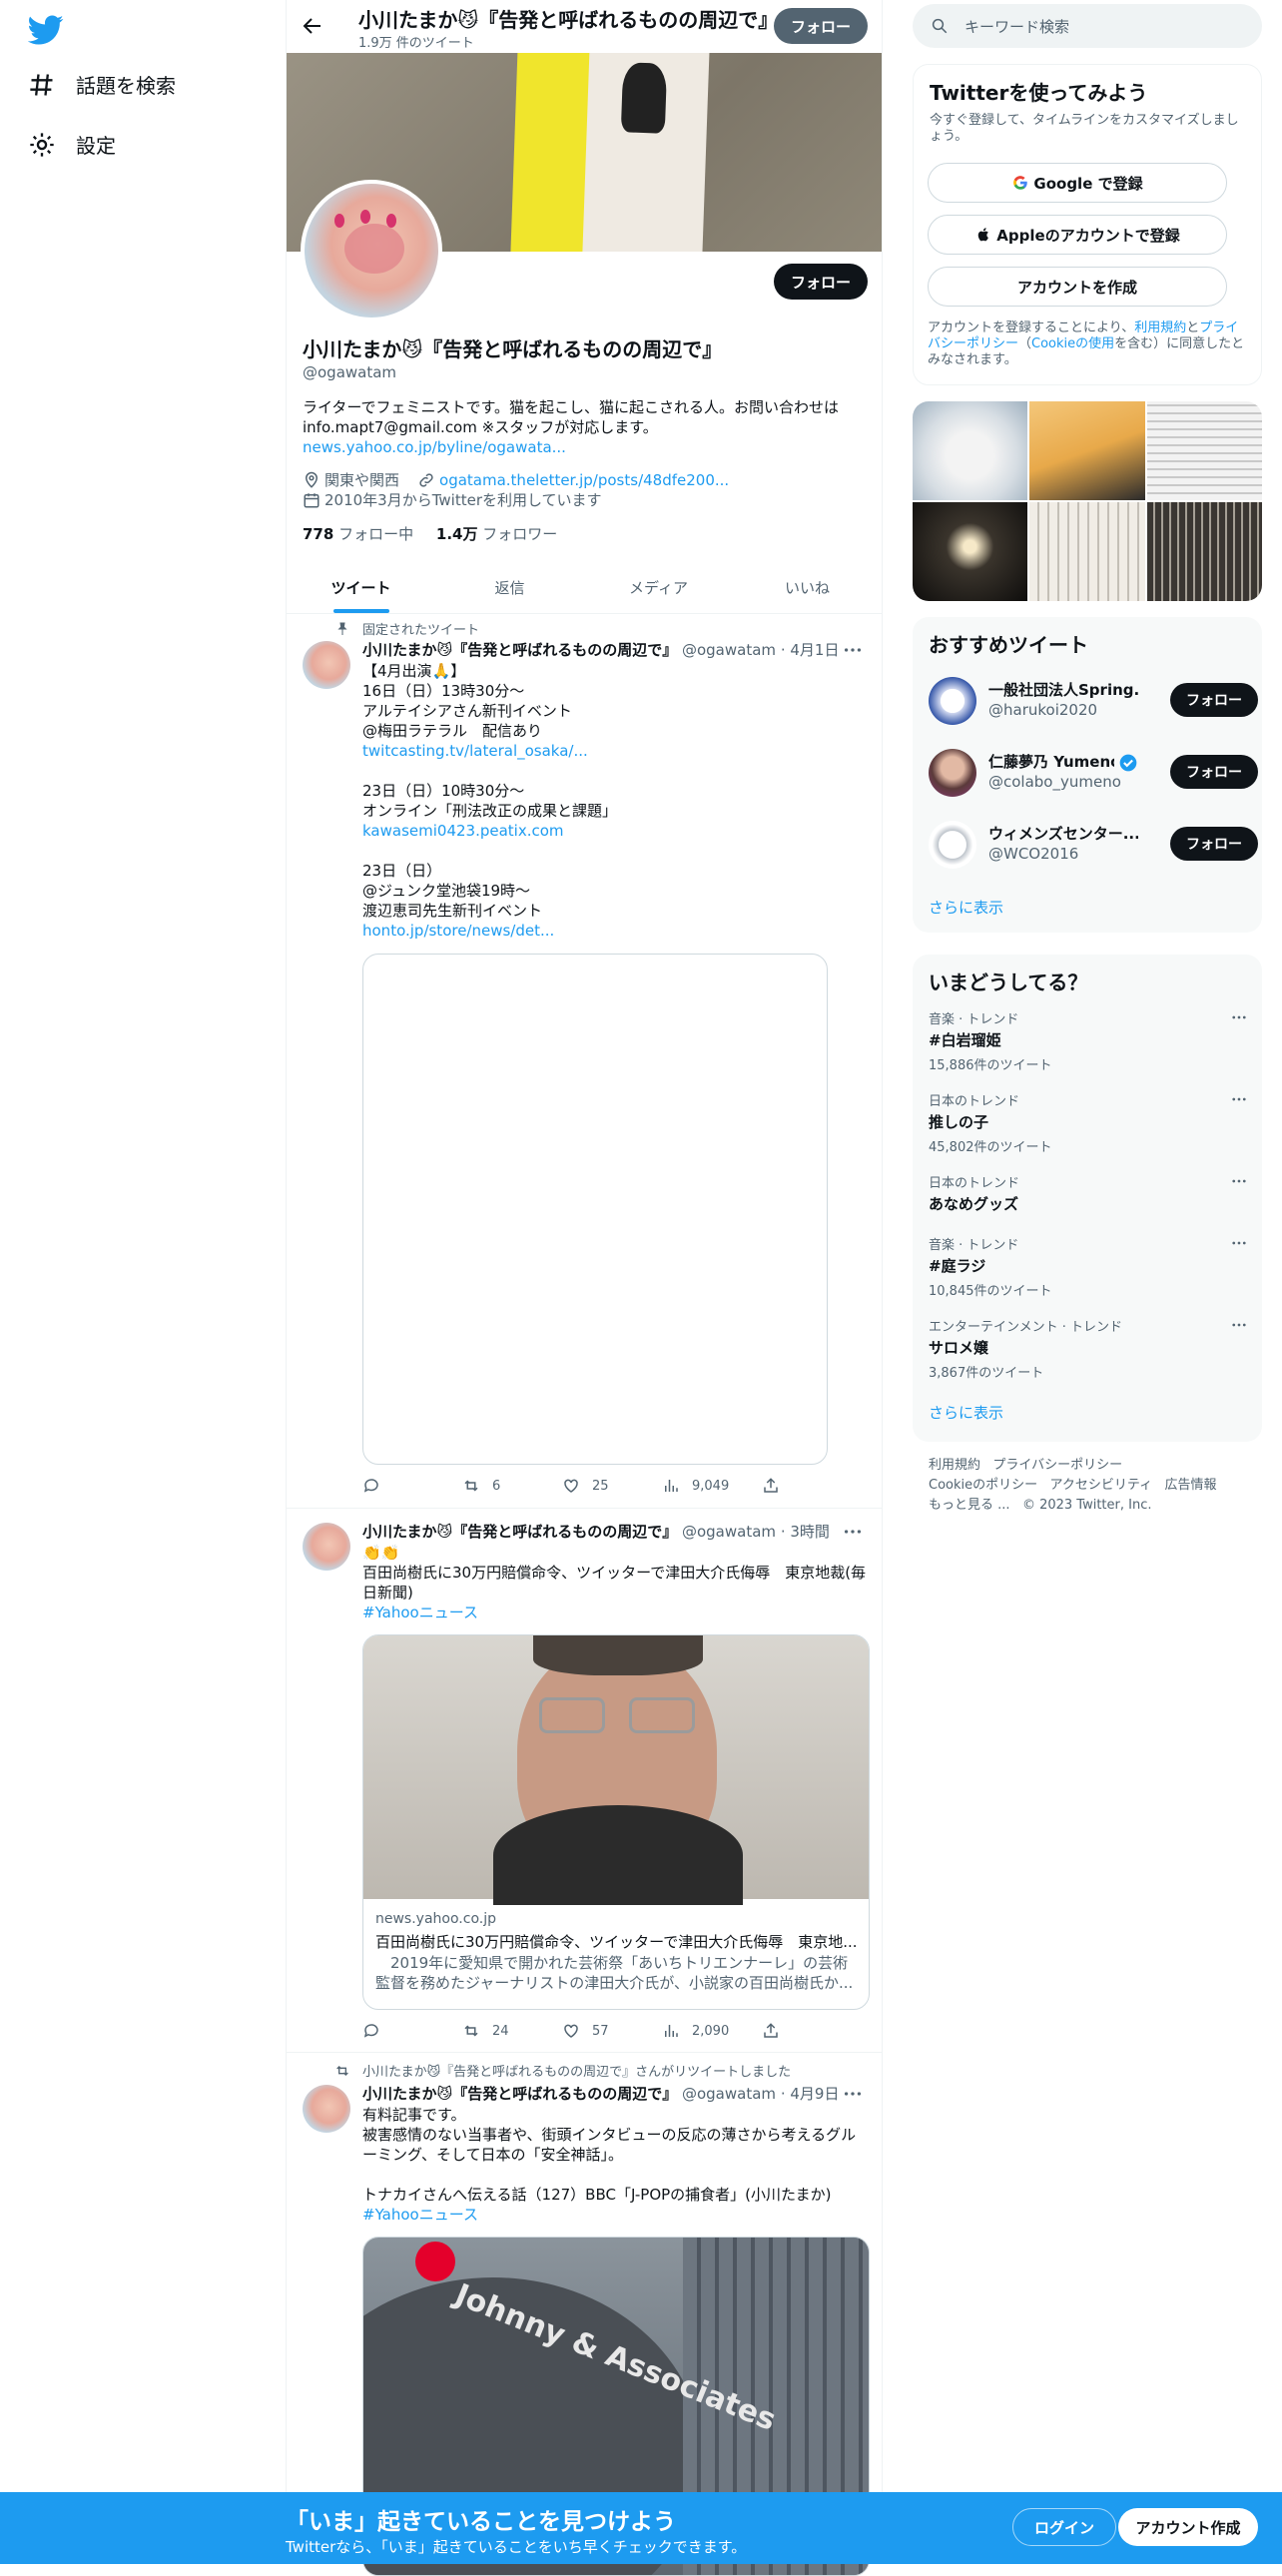  What do you see at coordinates (966, 1412) in the screenshot?
I see `trends-show-more: さらに表示` at bounding box center [966, 1412].